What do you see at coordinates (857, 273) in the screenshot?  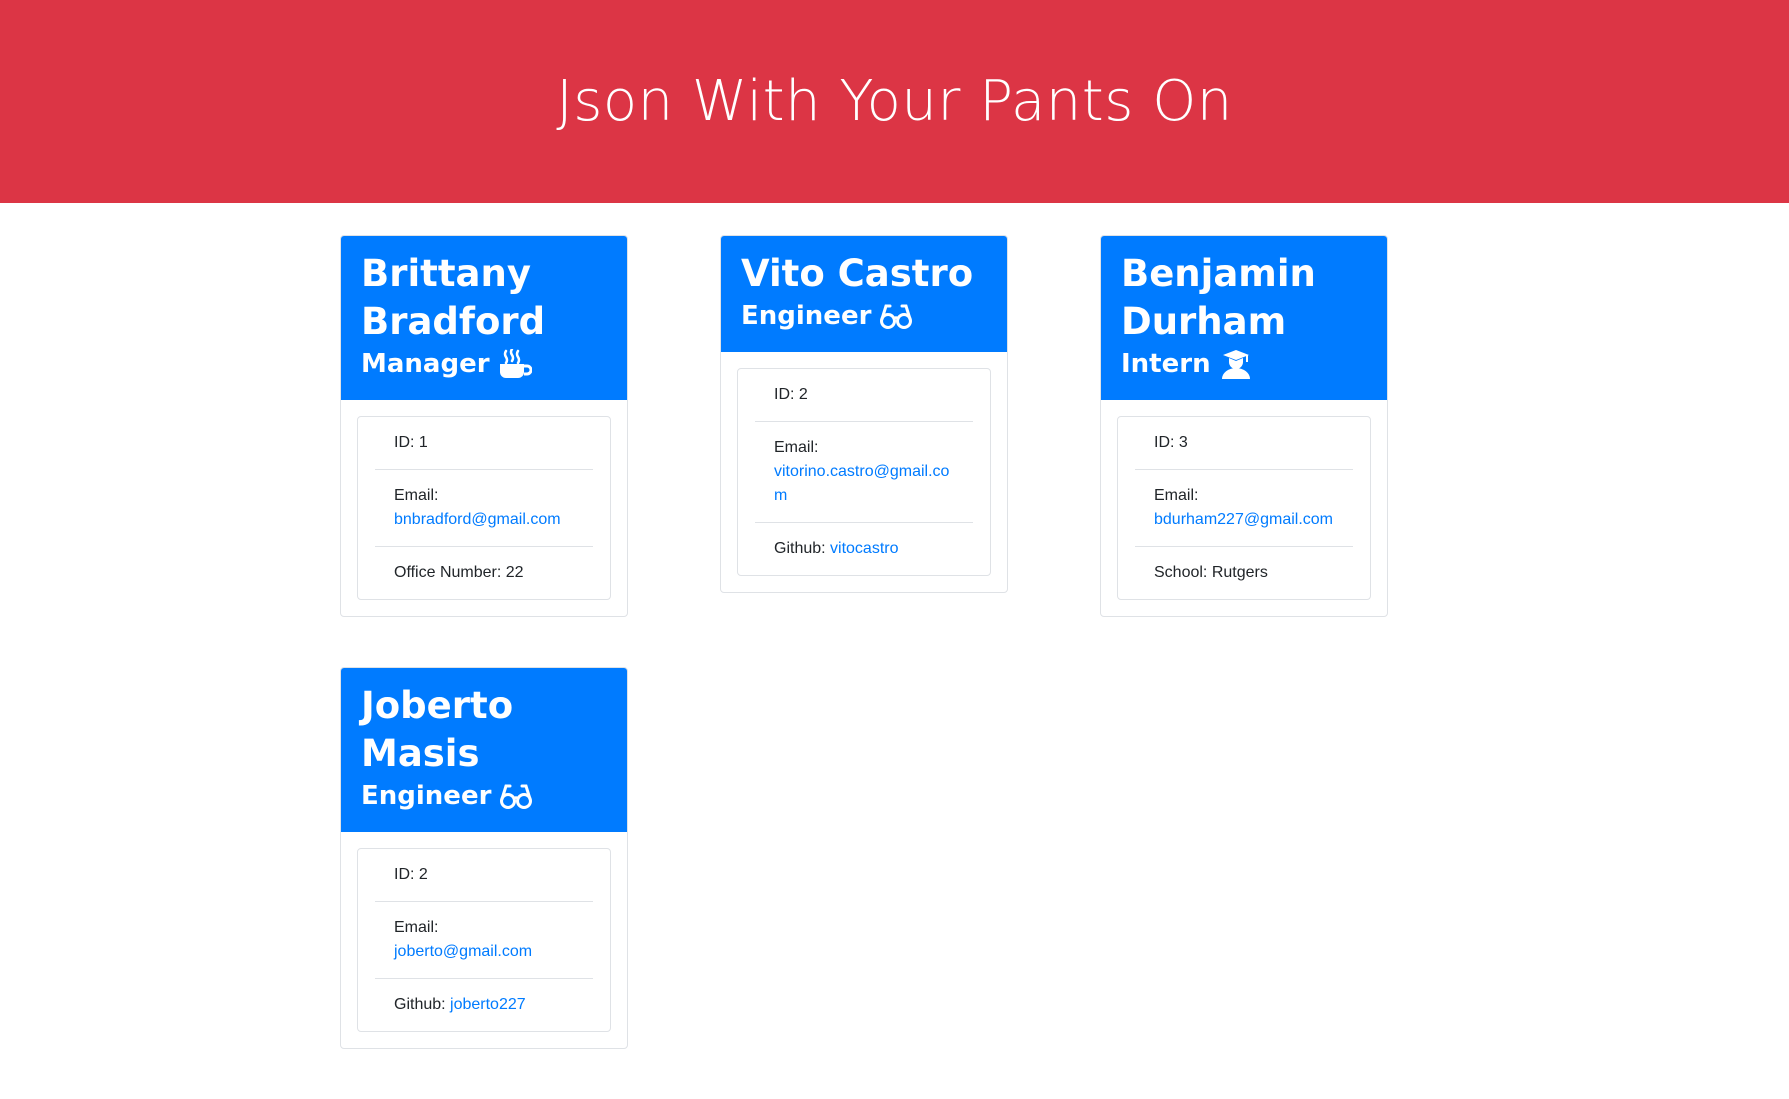 I see `employee-name: Vito Castro` at bounding box center [857, 273].